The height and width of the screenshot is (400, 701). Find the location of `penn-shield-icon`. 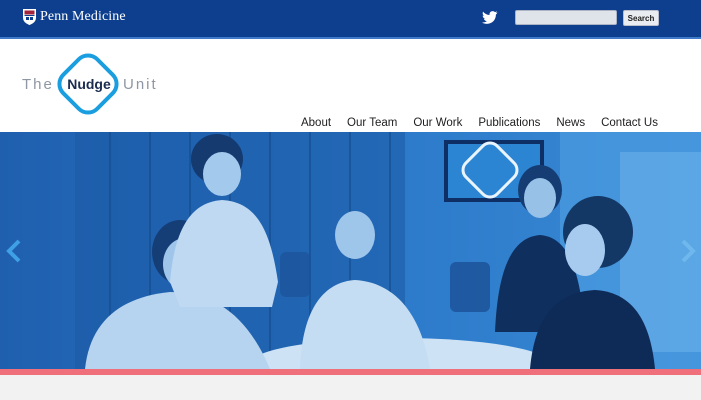

penn-shield-icon is located at coordinates (29, 17).